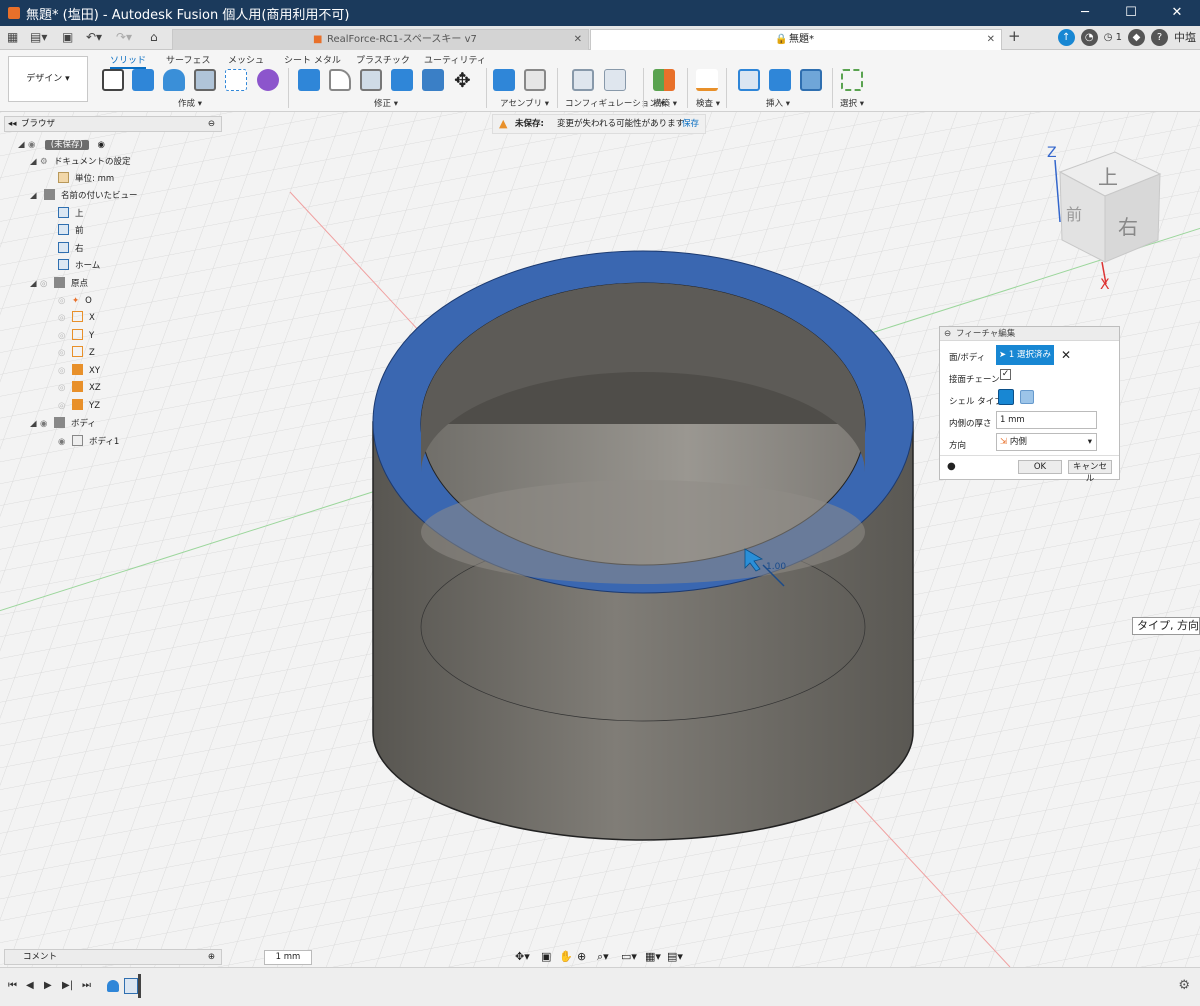  What do you see at coordinates (675, 956) in the screenshot?
I see `viewports-icon: ▤▾` at bounding box center [675, 956].